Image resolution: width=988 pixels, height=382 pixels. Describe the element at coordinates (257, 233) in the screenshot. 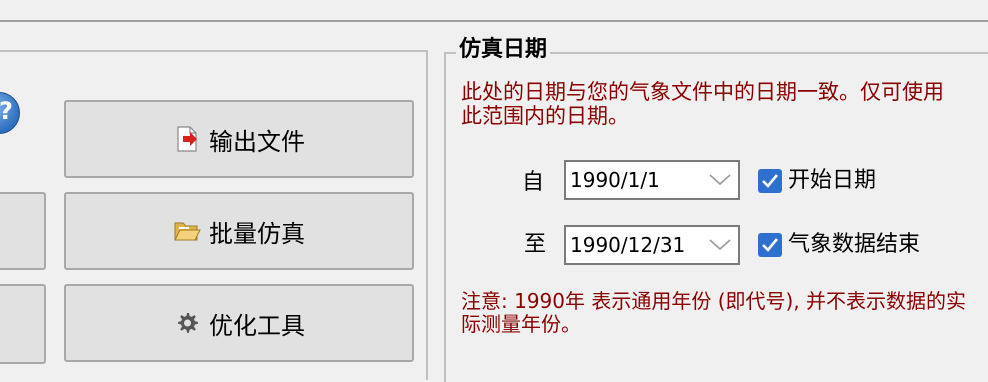

I see `batch-simulation-label: 批量仿真` at that location.